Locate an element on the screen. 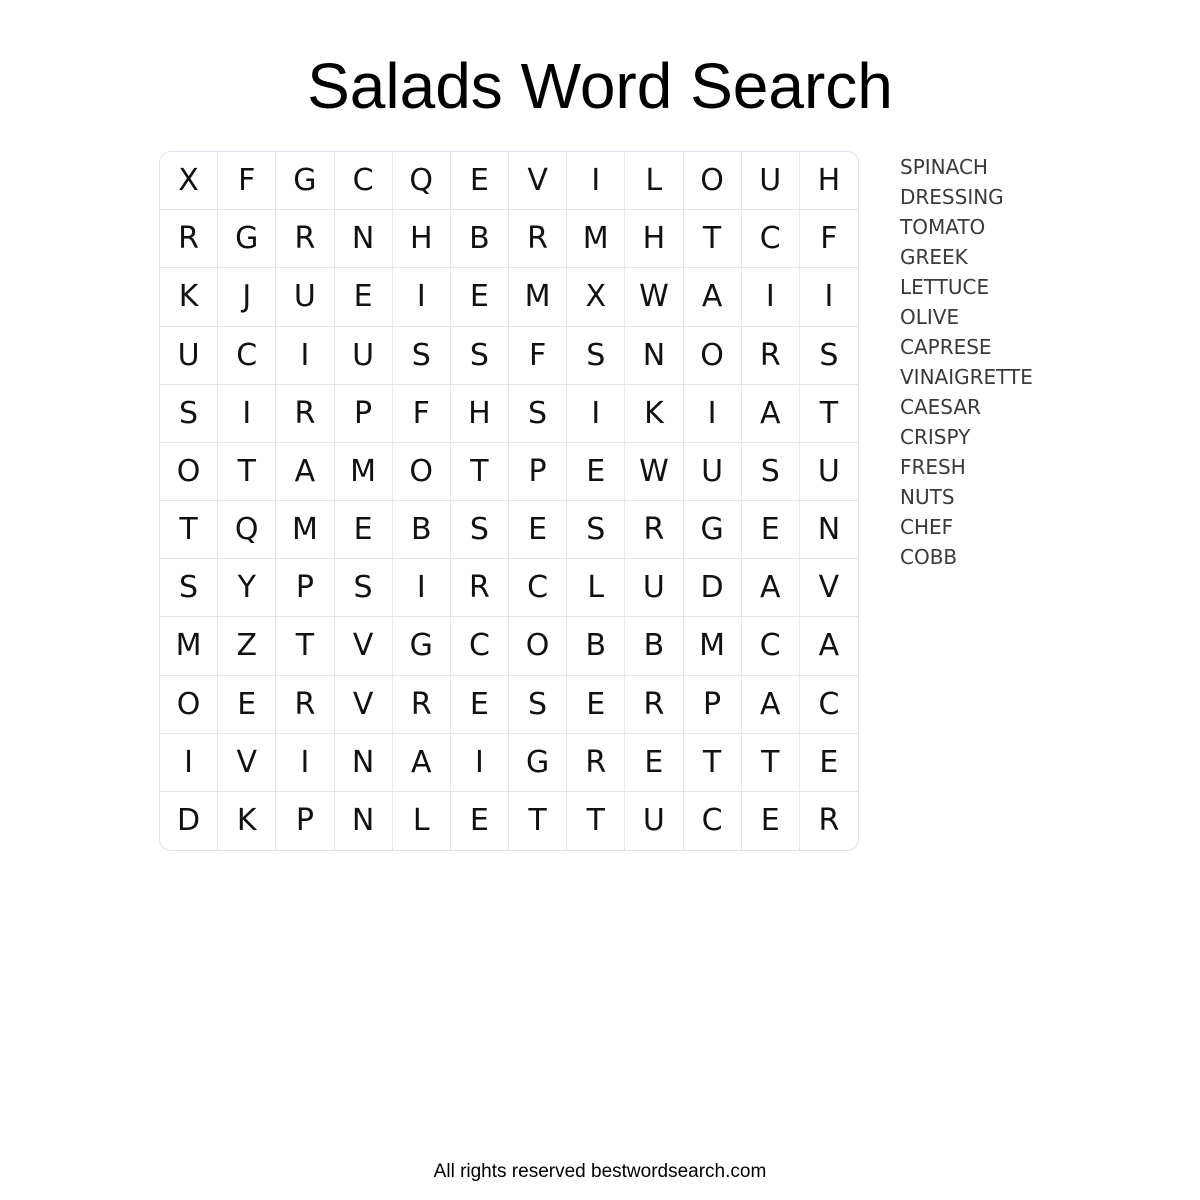 The height and width of the screenshot is (1200, 1200). grid-cell: F is located at coordinates (247, 181).